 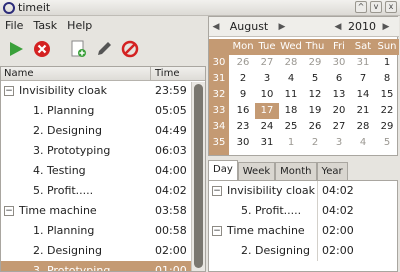 I want to click on row-label: 3. Prototyping, so click(x=72, y=268).